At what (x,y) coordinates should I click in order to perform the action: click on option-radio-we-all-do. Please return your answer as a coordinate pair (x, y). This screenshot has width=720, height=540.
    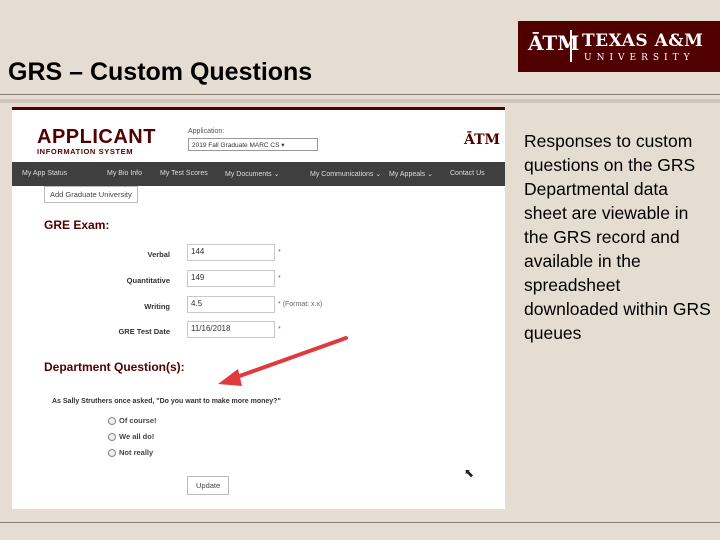
    Looking at the image, I should click on (112, 437).